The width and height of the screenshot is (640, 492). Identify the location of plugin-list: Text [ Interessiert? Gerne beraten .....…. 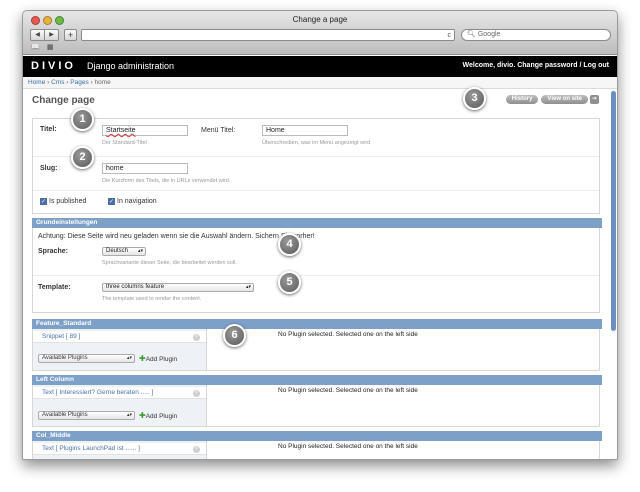
(120, 405).